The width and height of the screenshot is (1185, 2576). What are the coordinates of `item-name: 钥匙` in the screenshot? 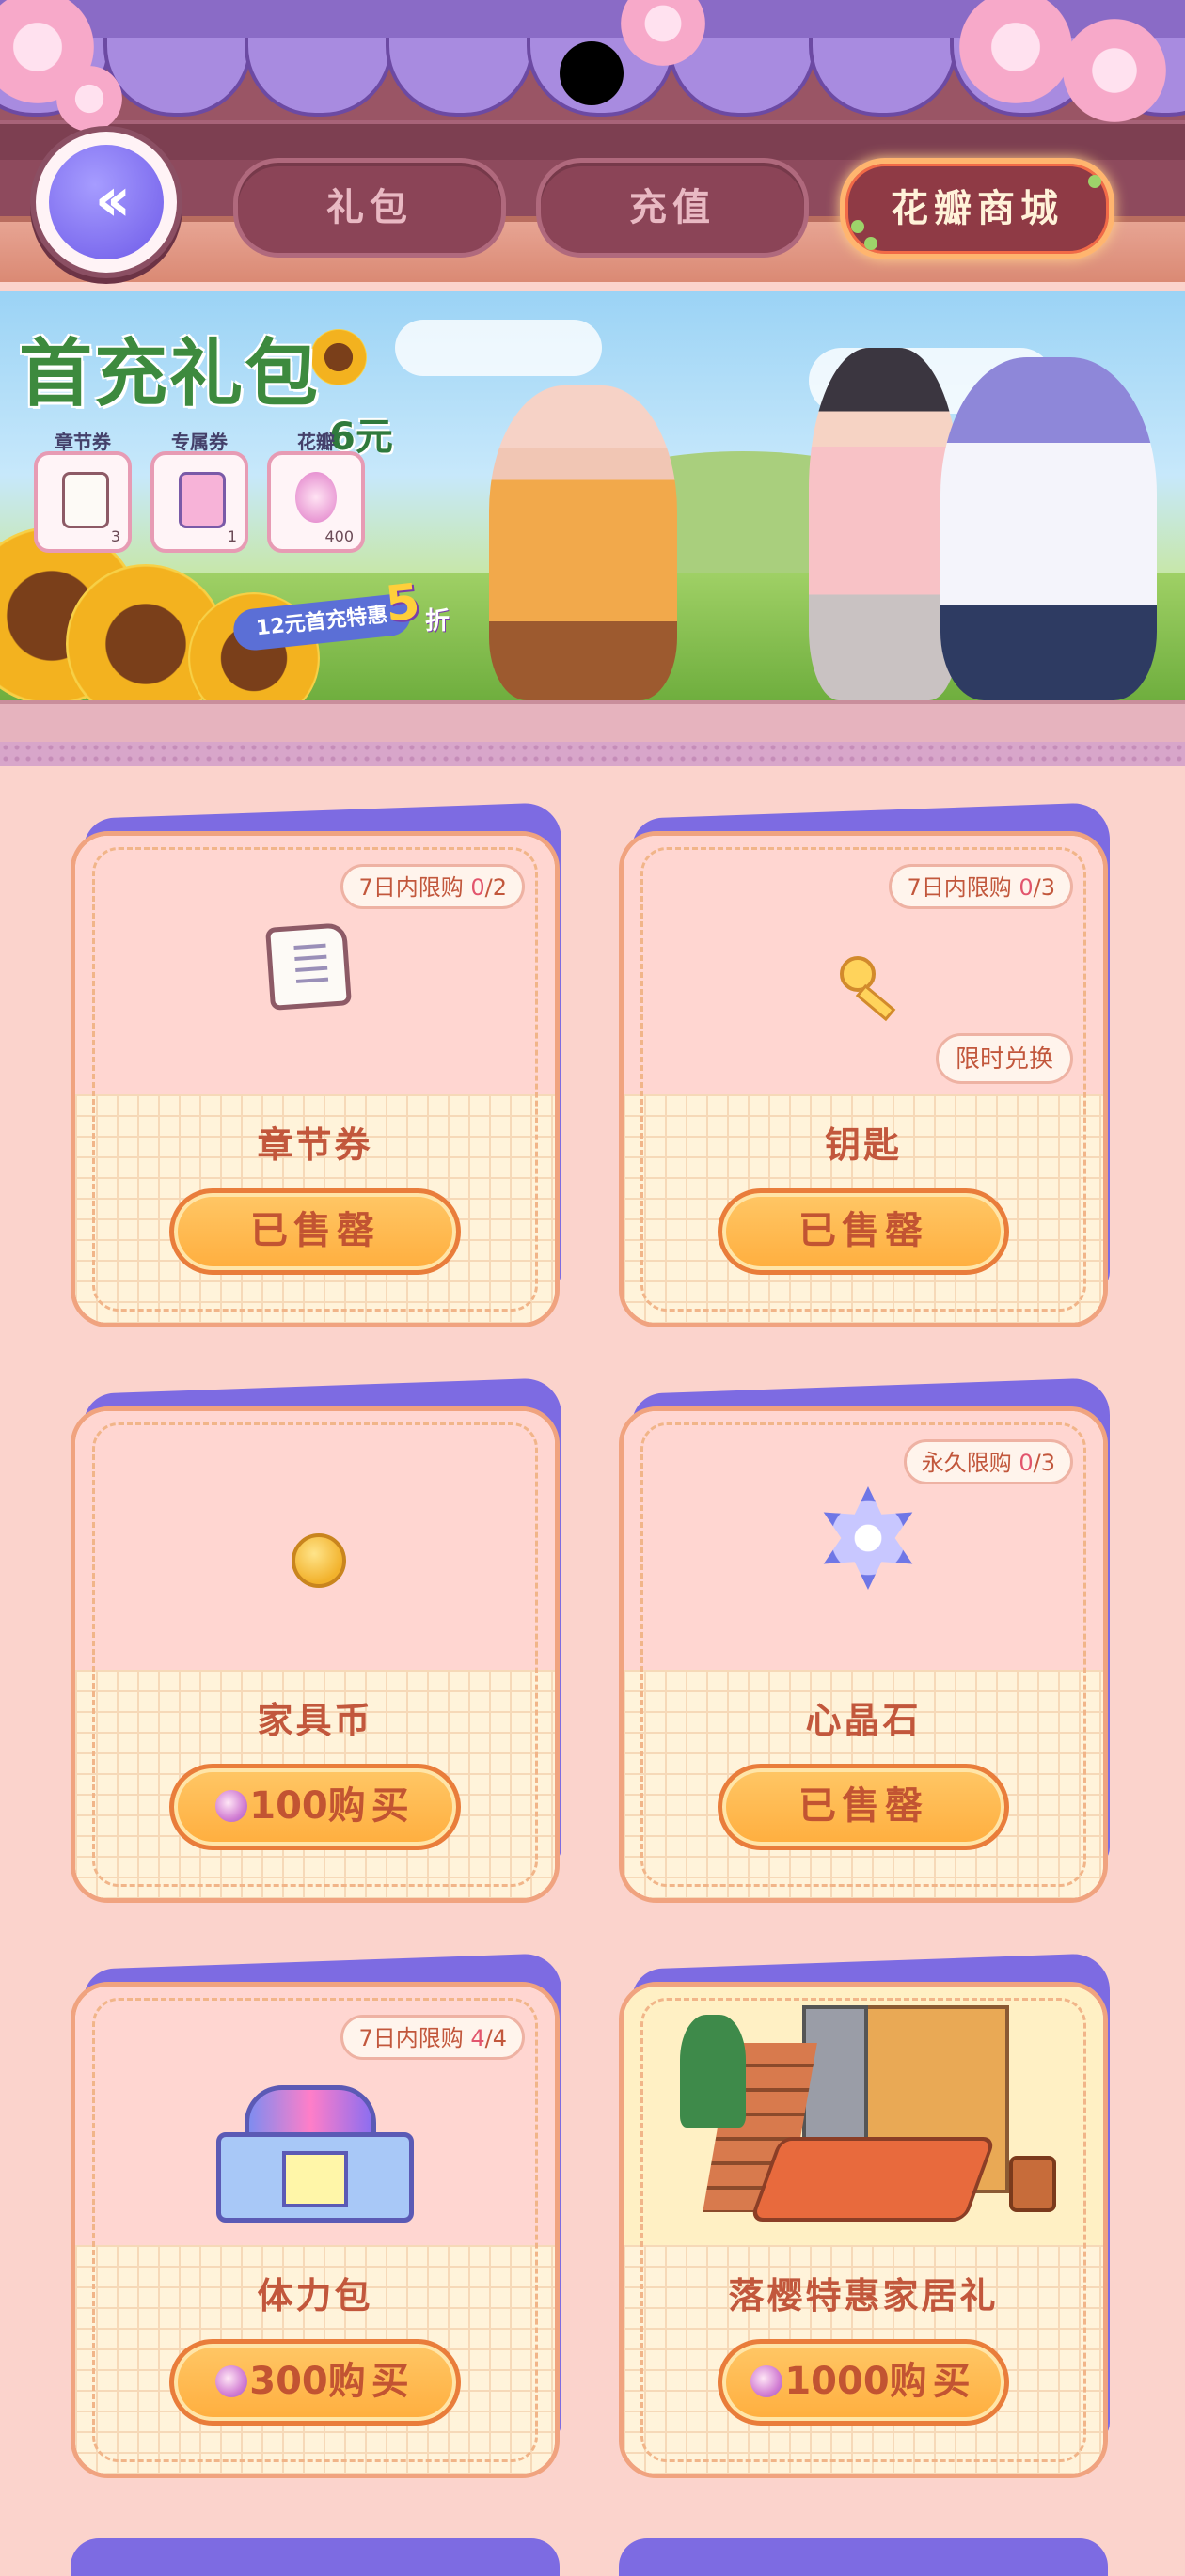 It's located at (863, 1145).